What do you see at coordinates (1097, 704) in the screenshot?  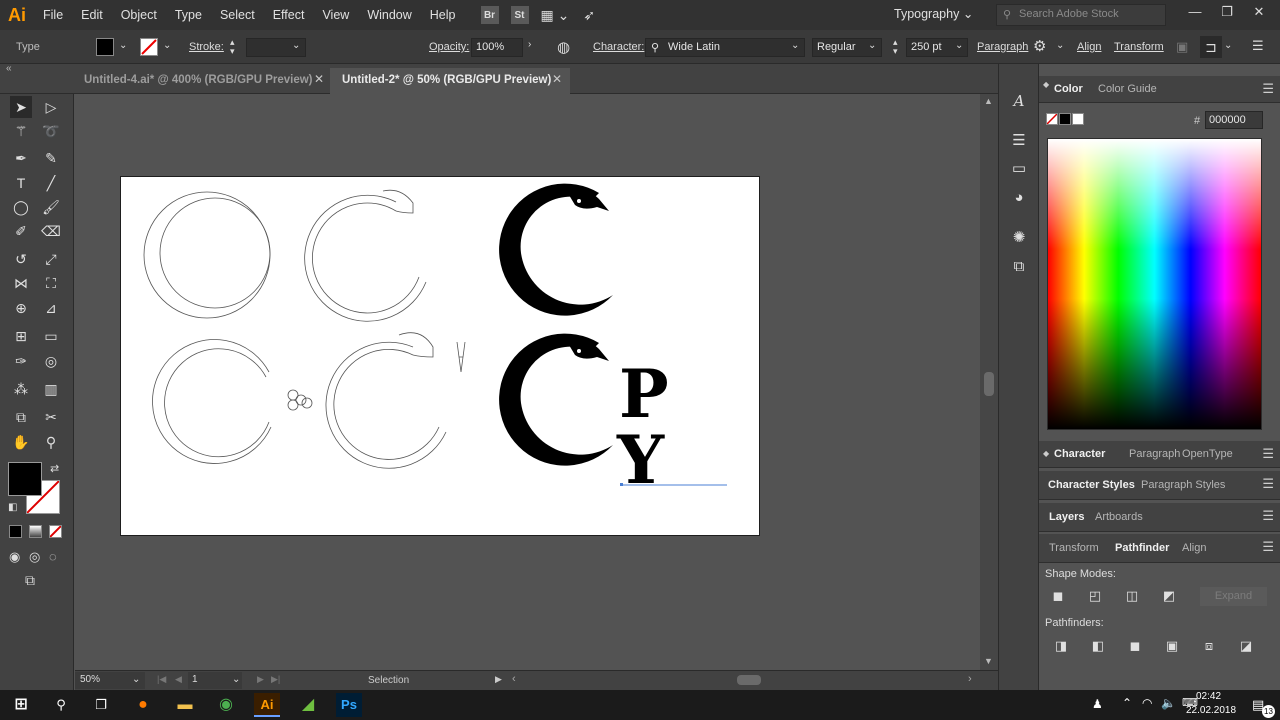 I see `people-icon: ♟` at bounding box center [1097, 704].